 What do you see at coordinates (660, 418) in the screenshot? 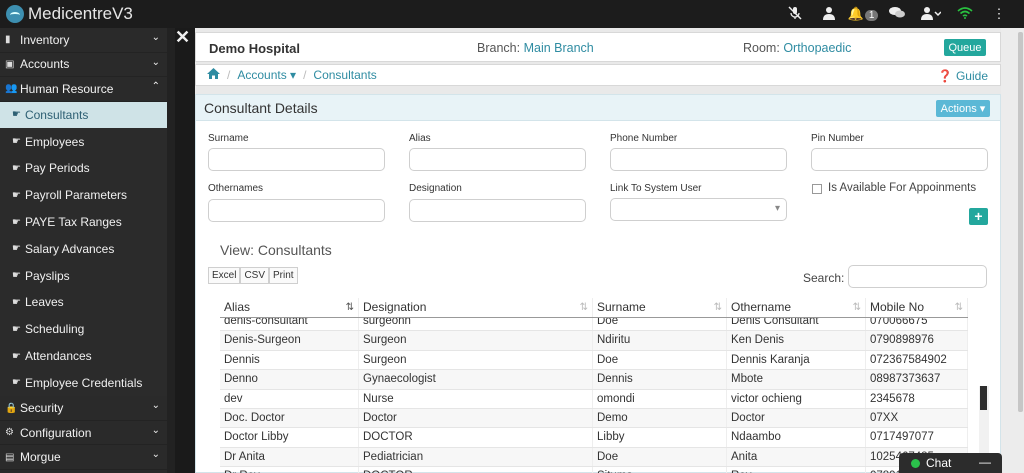
I see `cell-surname: Demo` at bounding box center [660, 418].